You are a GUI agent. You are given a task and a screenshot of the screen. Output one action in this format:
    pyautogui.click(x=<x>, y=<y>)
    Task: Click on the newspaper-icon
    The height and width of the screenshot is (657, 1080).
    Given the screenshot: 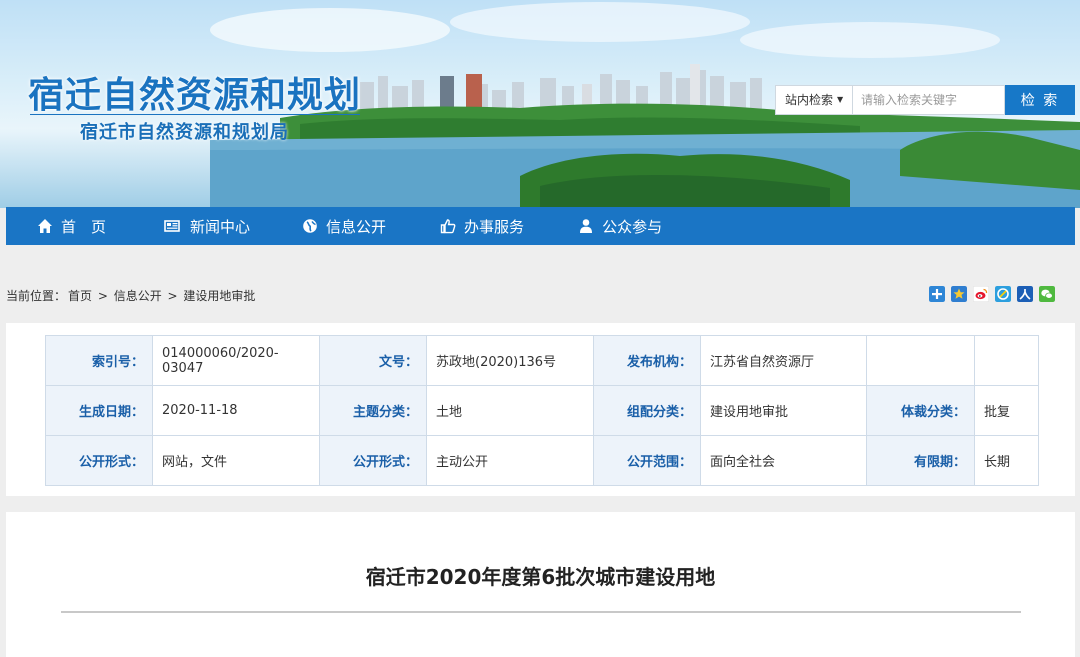 What is the action you would take?
    pyautogui.click(x=172, y=226)
    